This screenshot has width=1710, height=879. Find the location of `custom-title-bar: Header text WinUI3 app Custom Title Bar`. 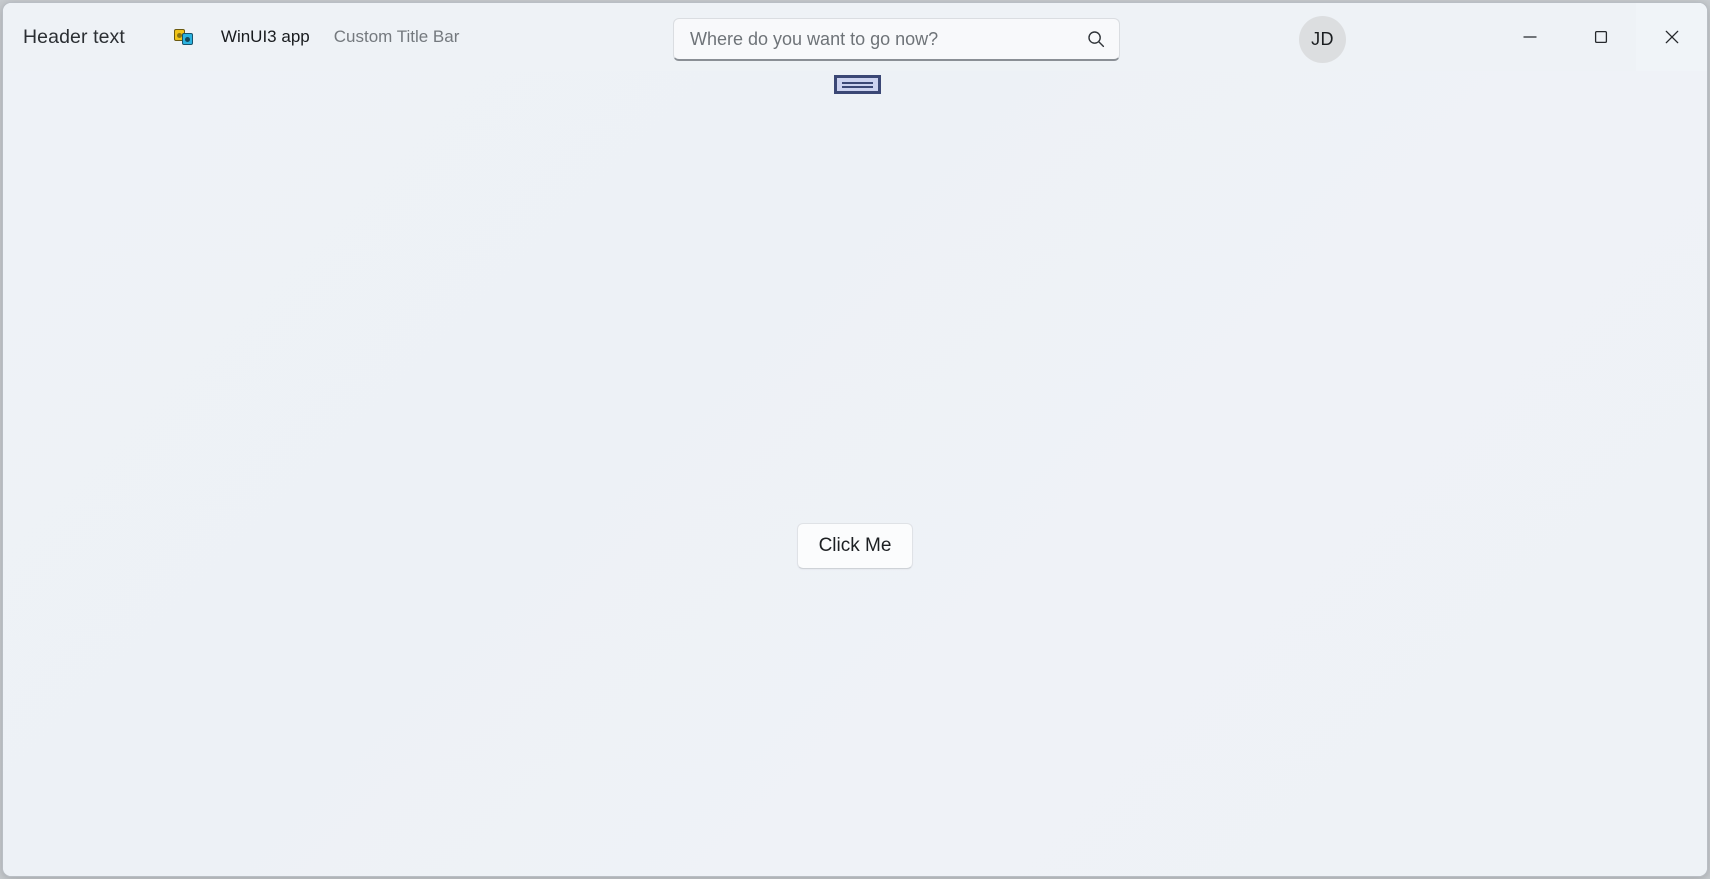

custom-title-bar: Header text WinUI3 app Custom Title Bar is located at coordinates (855, 37).